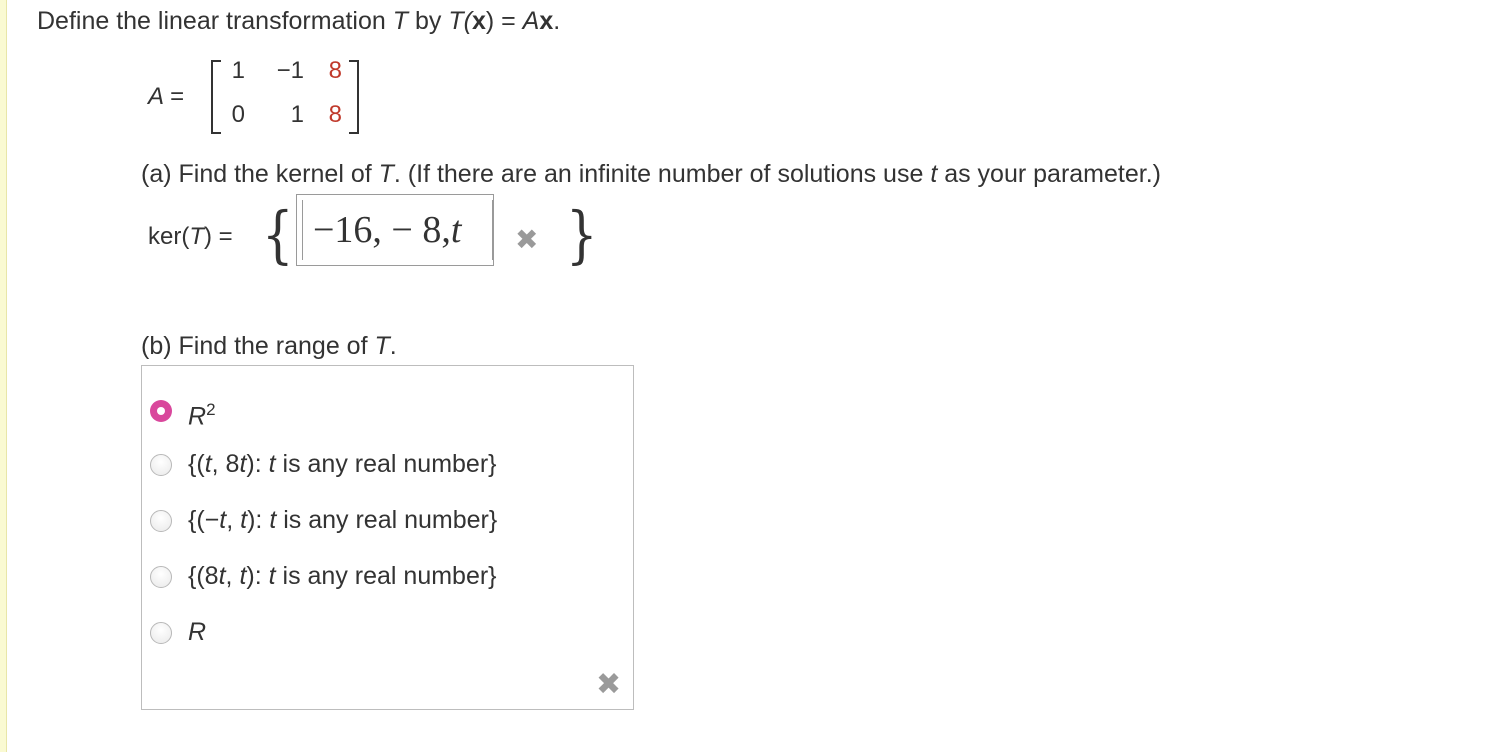 This screenshot has width=1508, height=752. I want to click on choice-neg-t-t: {(−t, t): t is any real number}, so click(382, 522).